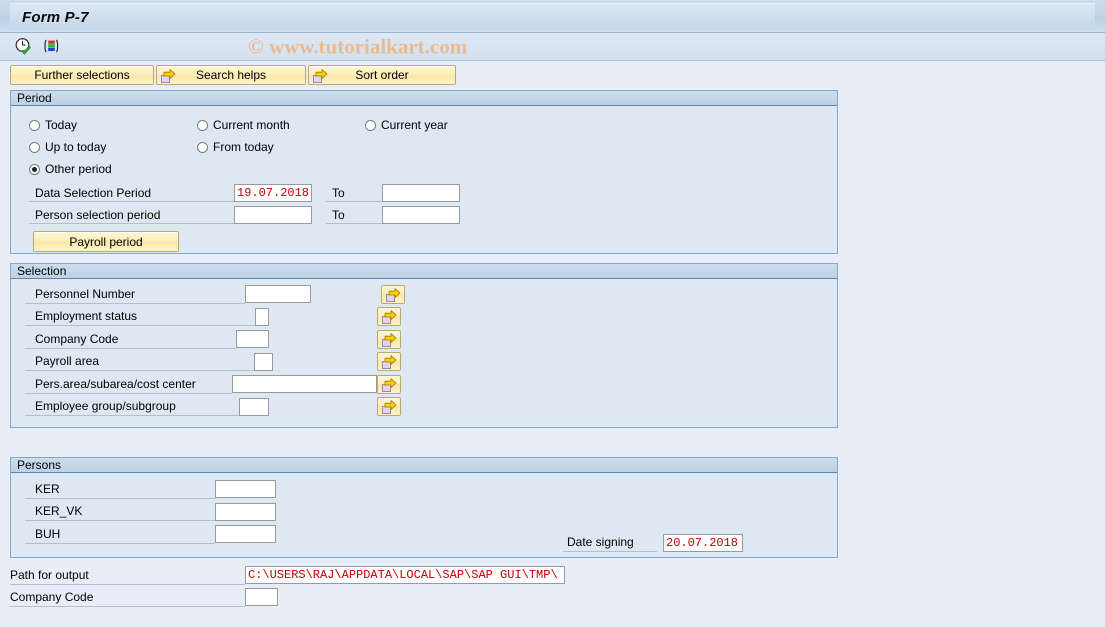 Image resolution: width=1105 pixels, height=627 pixels. What do you see at coordinates (243, 147) in the screenshot?
I see `radio-from-today-label: From today` at bounding box center [243, 147].